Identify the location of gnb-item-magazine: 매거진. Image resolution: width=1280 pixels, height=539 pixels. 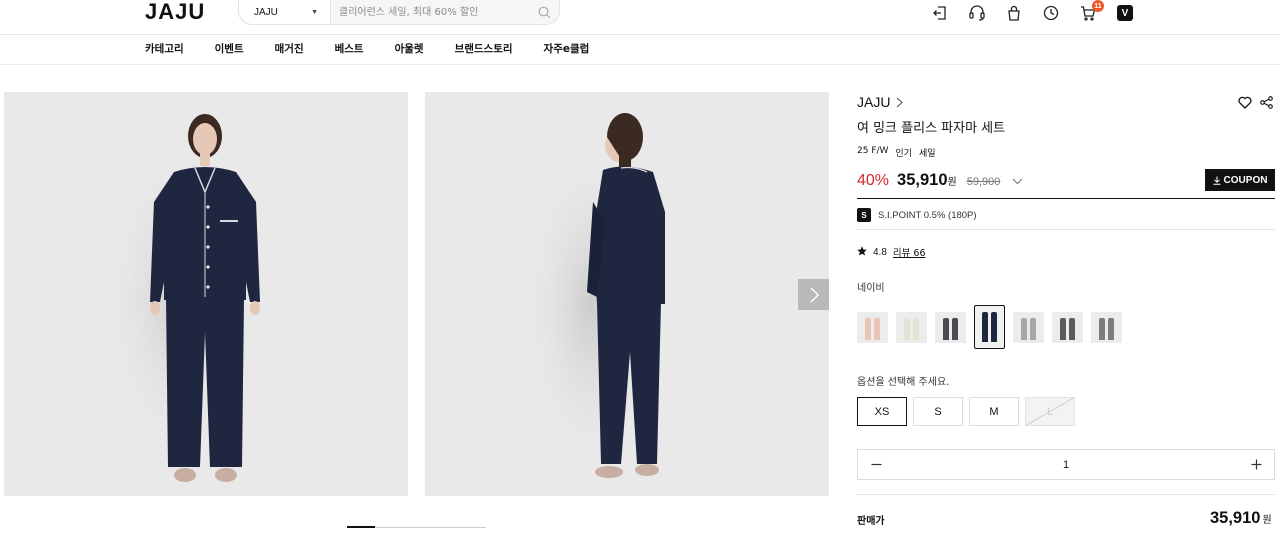
(289, 49).